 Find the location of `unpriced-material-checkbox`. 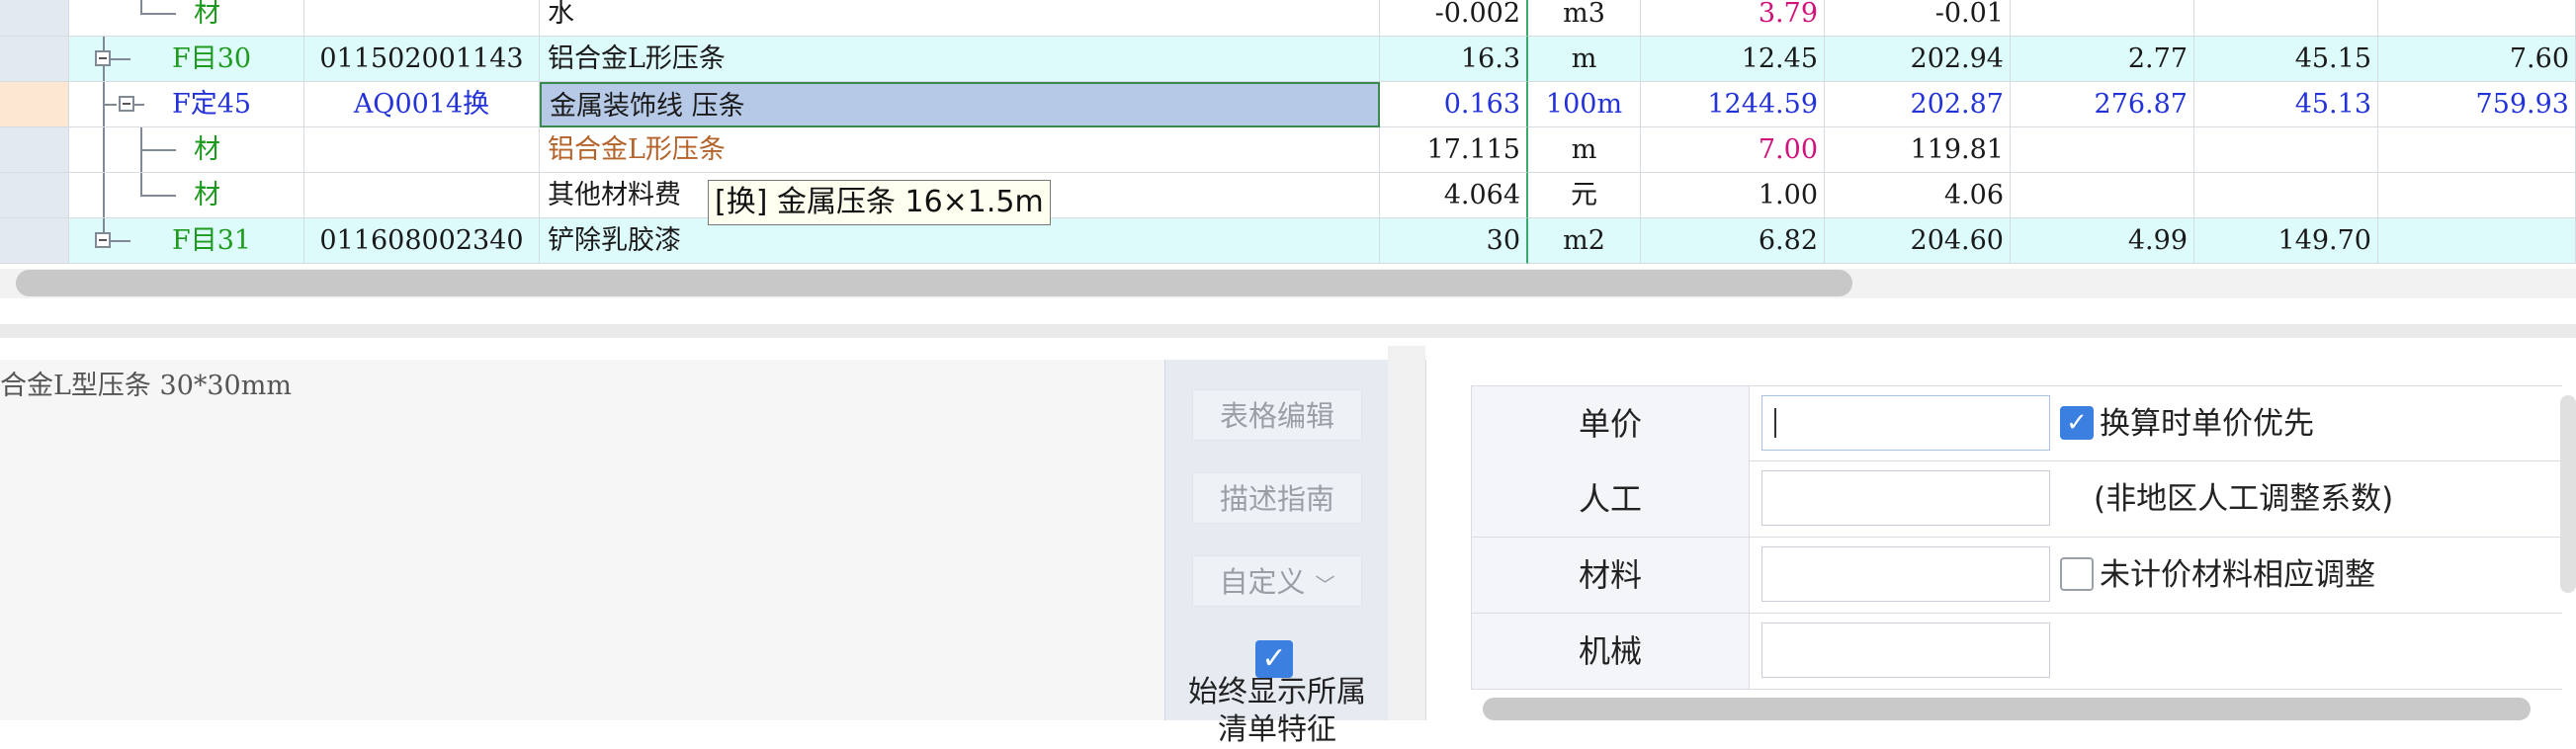

unpriced-material-checkbox is located at coordinates (2077, 573).